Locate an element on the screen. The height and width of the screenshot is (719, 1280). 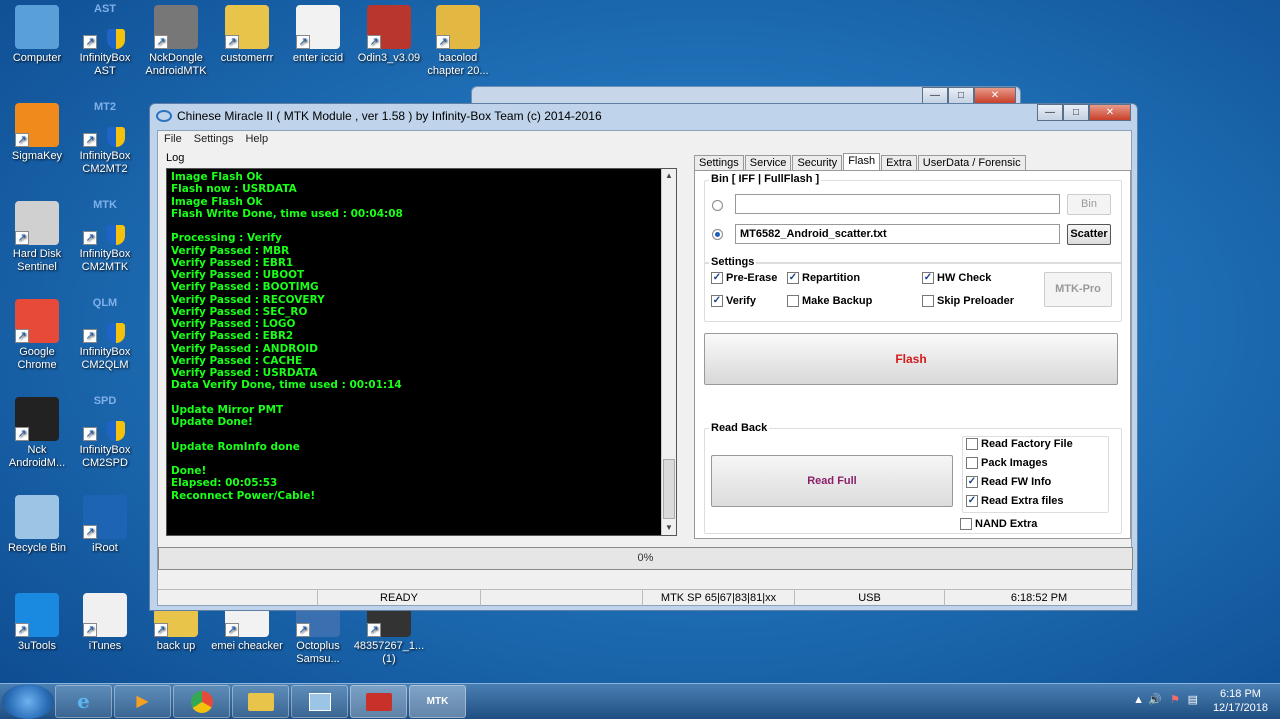
menu-file: File is located at coordinates (173, 140).